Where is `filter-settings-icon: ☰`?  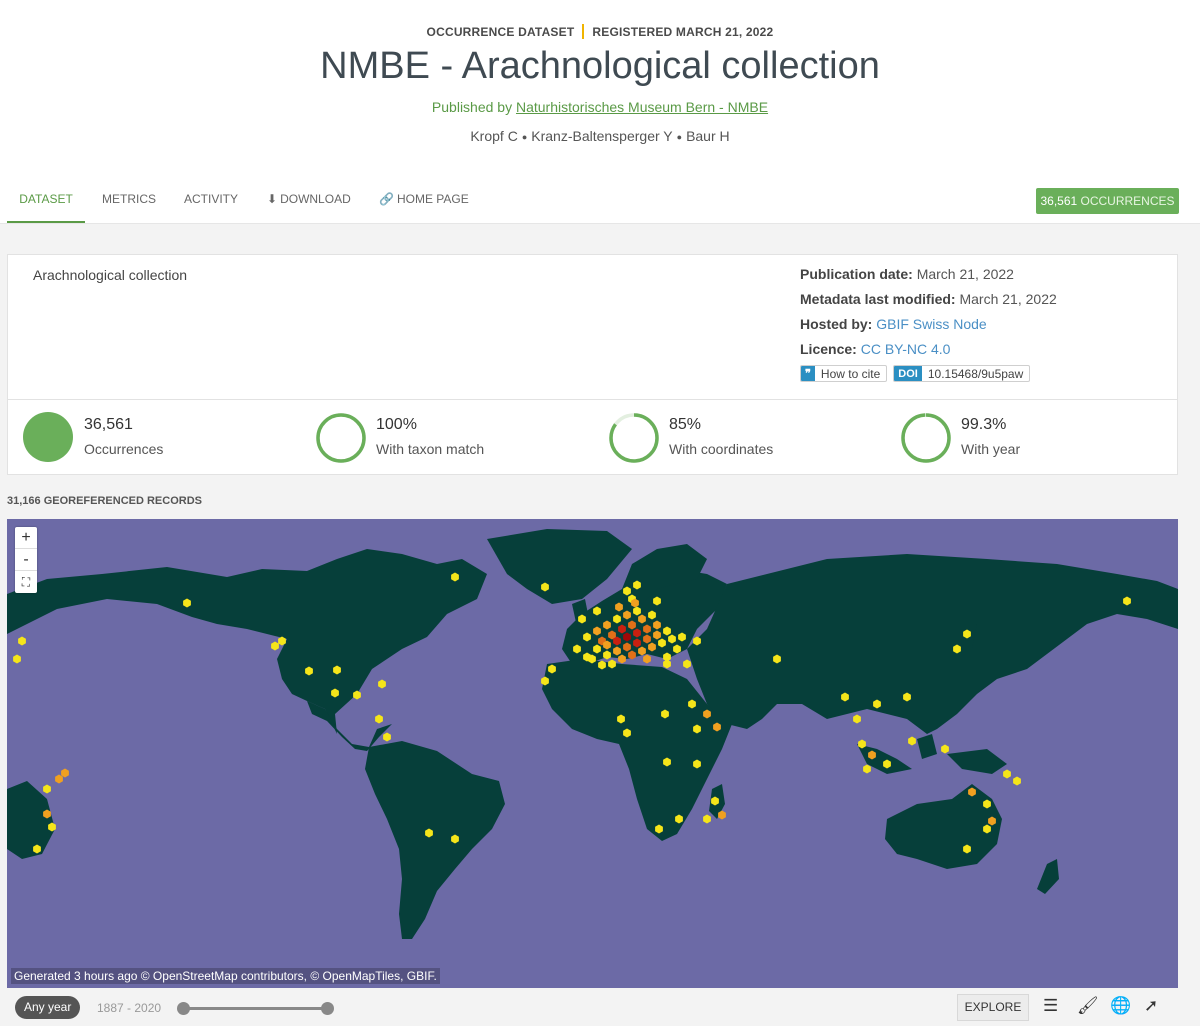 filter-settings-icon: ☰ is located at coordinates (1050, 1006).